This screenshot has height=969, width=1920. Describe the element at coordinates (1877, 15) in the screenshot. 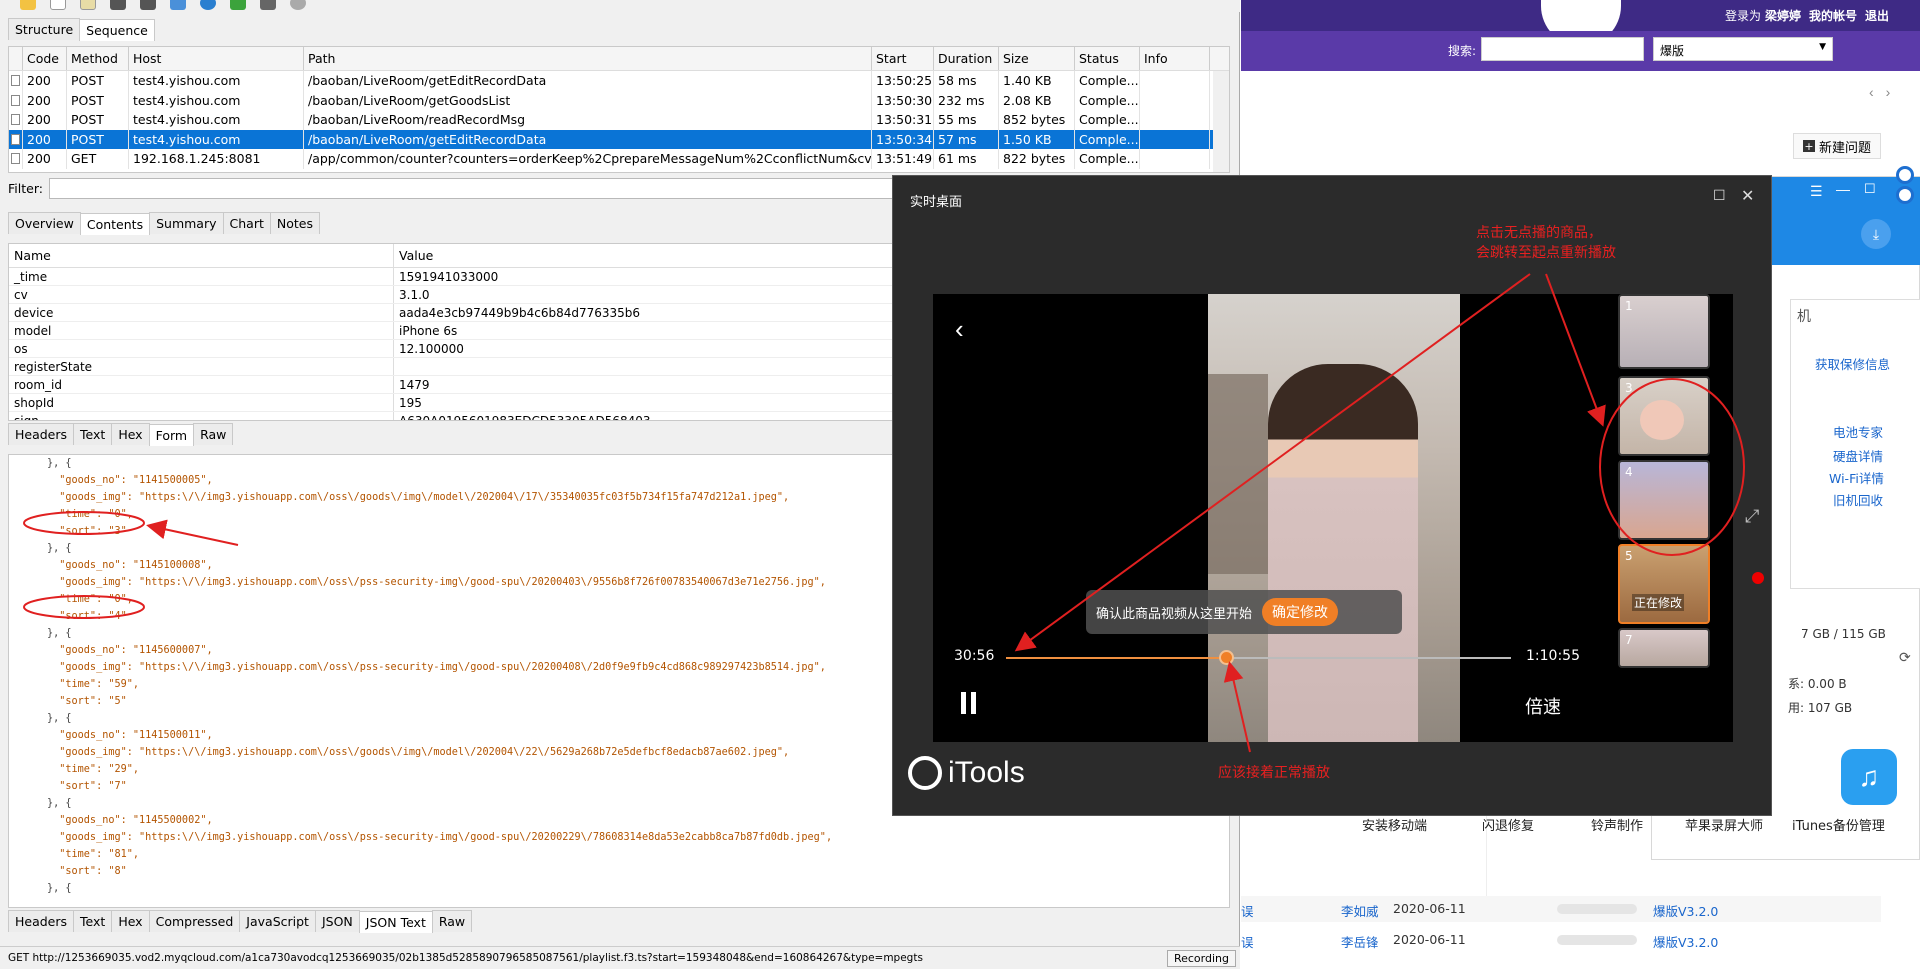

I see `logout-link: 退出` at that location.